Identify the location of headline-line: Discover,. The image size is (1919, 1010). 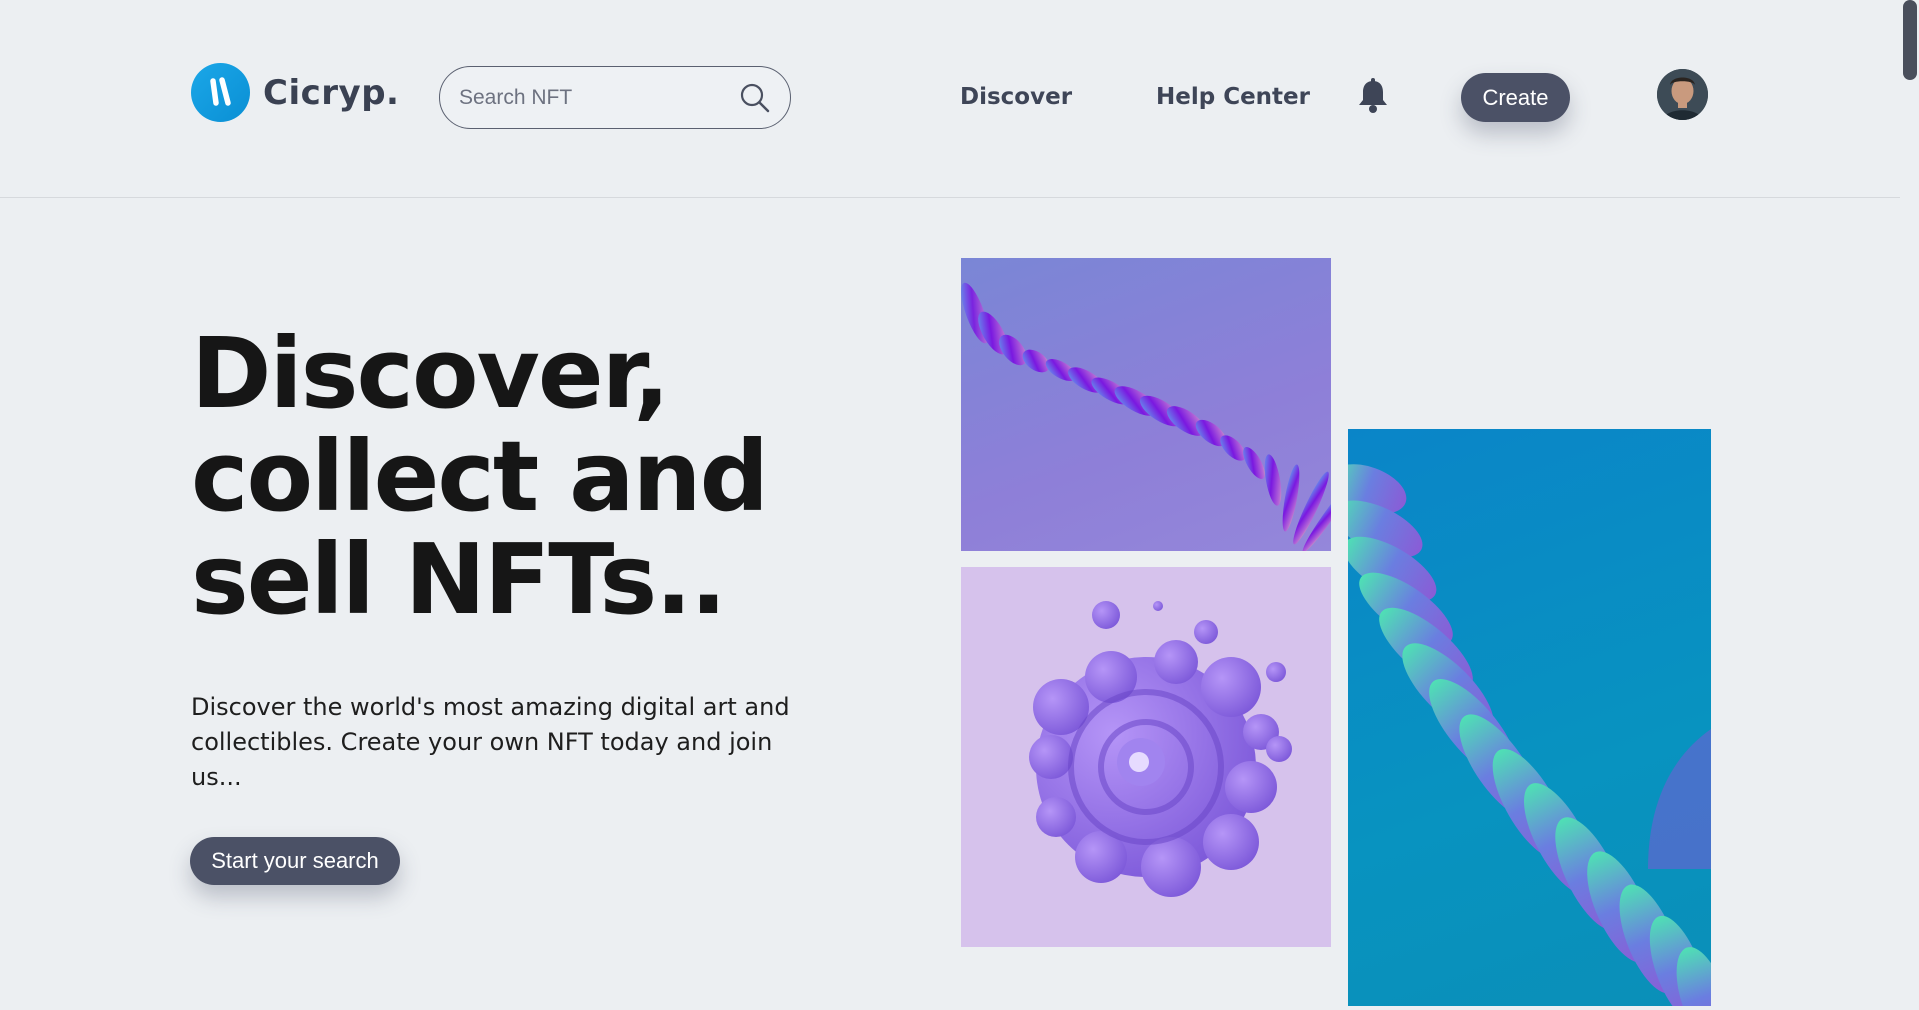
(430, 373).